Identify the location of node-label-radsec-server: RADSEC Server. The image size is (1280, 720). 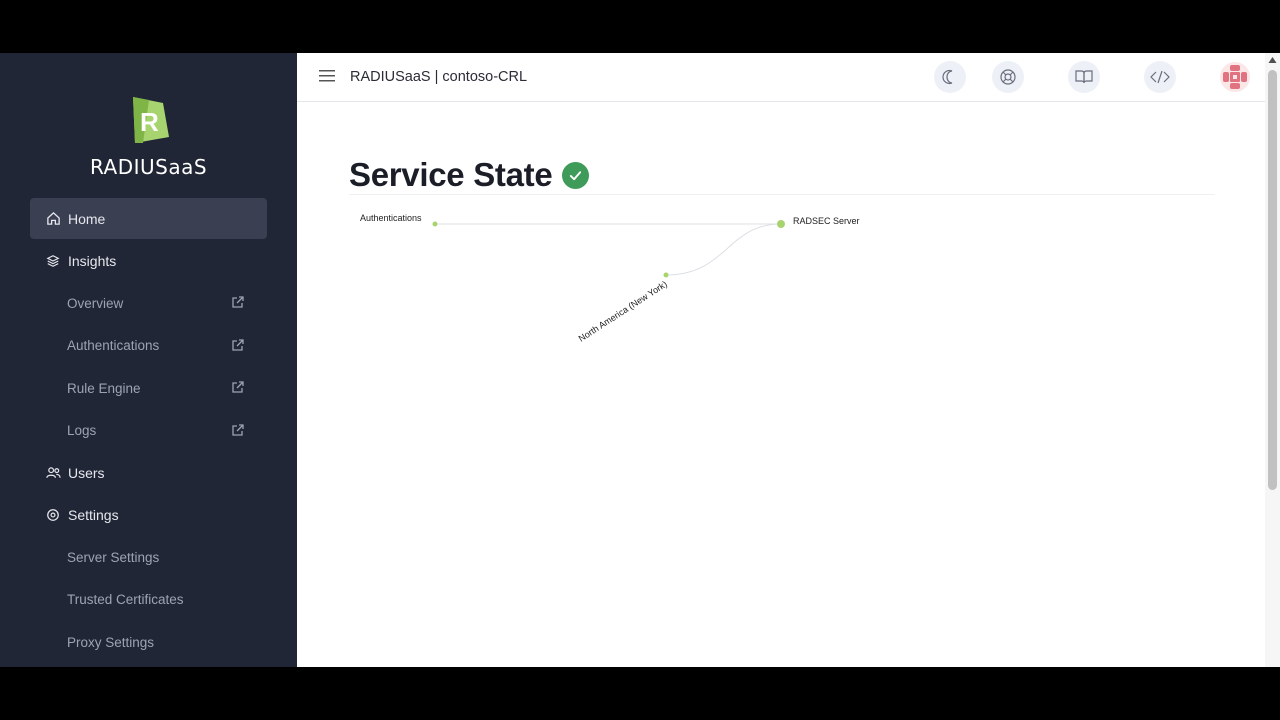
(826, 221).